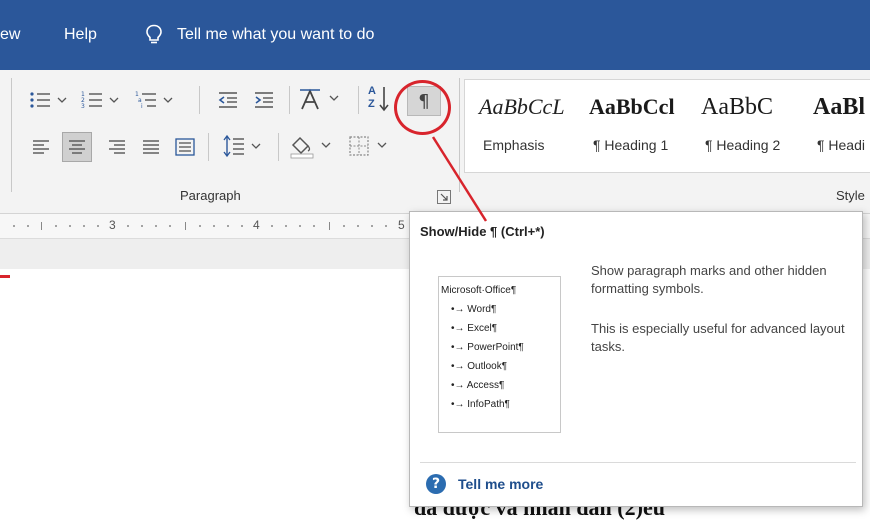 This screenshot has height=520, width=870. I want to click on style-emphasis: AaBbCcL Emphasis, so click(533, 126).